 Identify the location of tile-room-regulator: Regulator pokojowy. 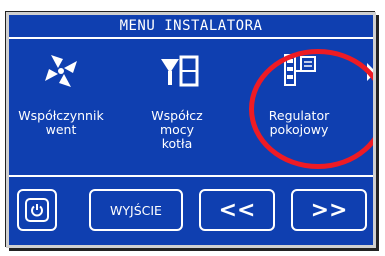
(299, 108).